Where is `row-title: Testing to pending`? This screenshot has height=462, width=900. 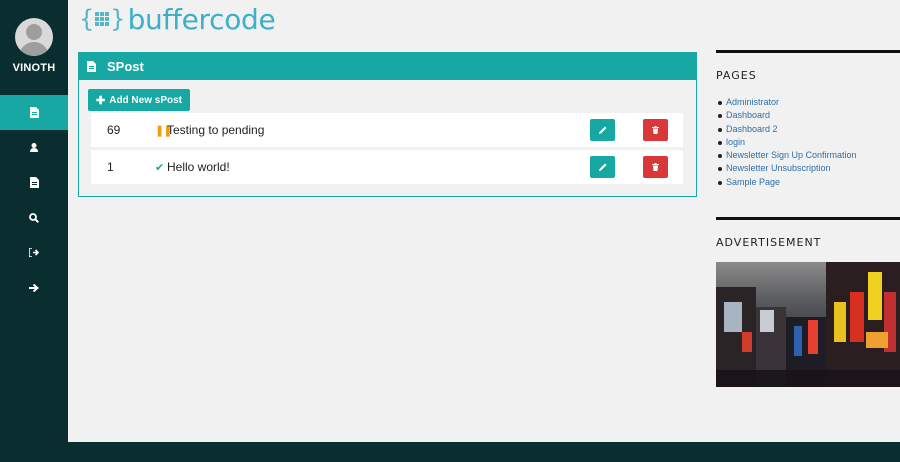 row-title: Testing to pending is located at coordinates (216, 130).